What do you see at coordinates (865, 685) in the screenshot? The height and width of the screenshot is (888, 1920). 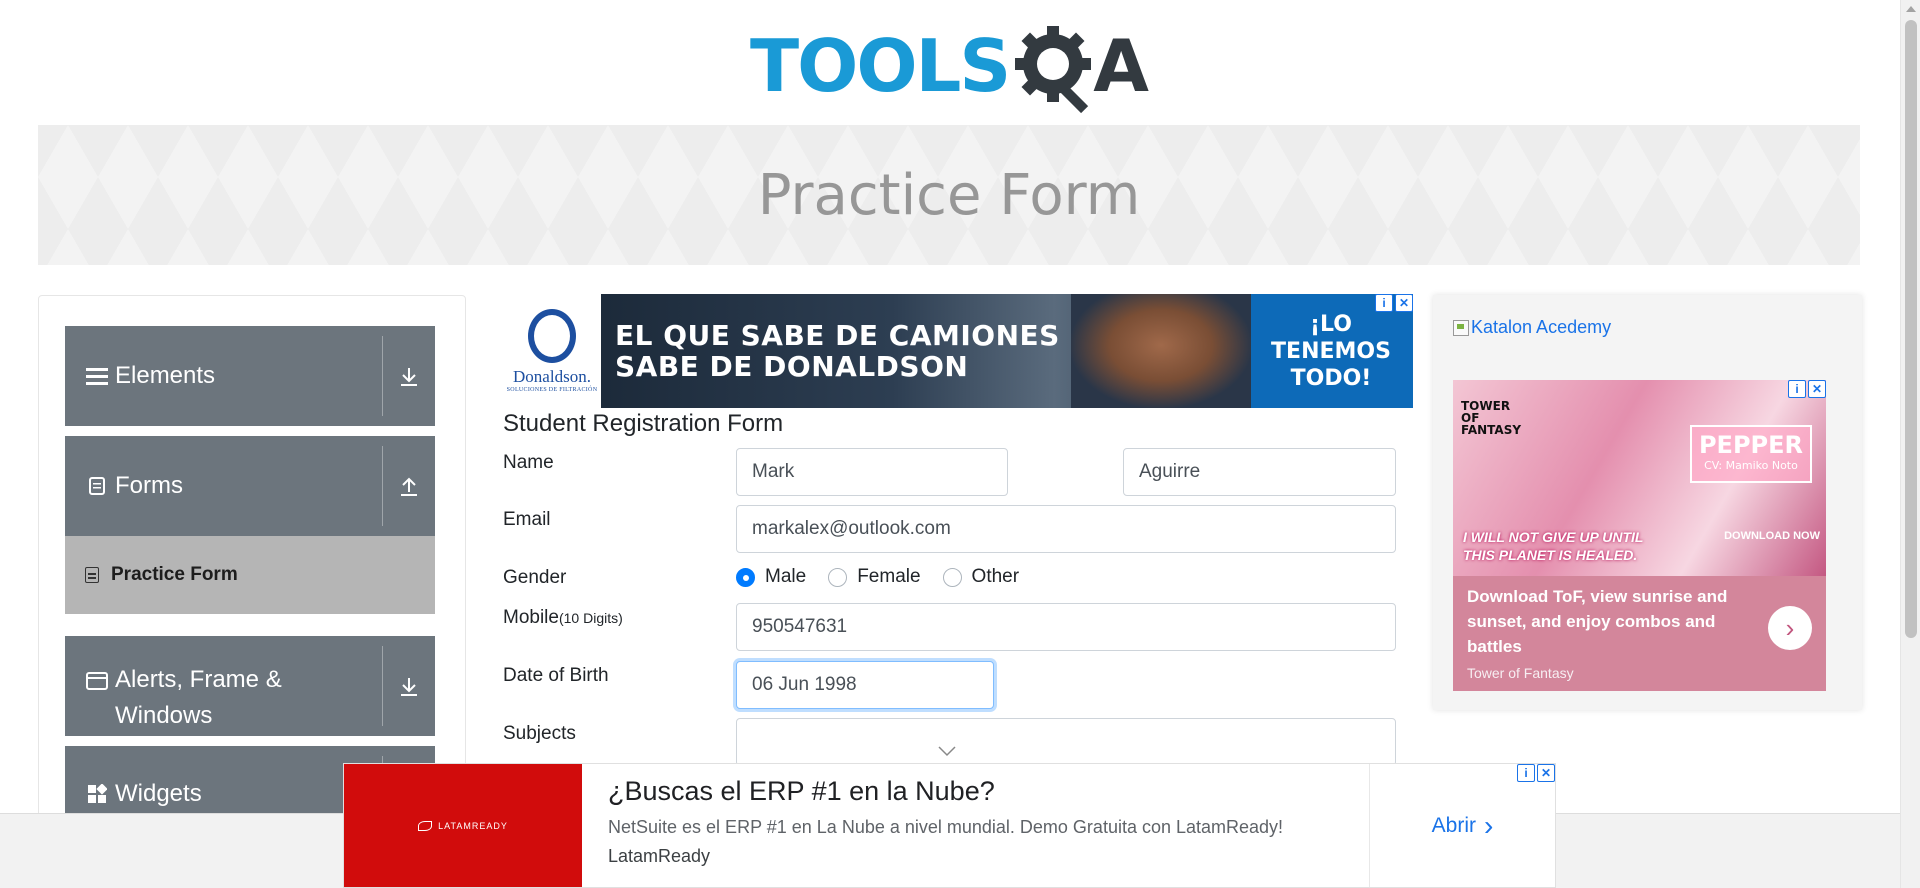 I see `date-of-birth-input: 06 Jun 1998` at bounding box center [865, 685].